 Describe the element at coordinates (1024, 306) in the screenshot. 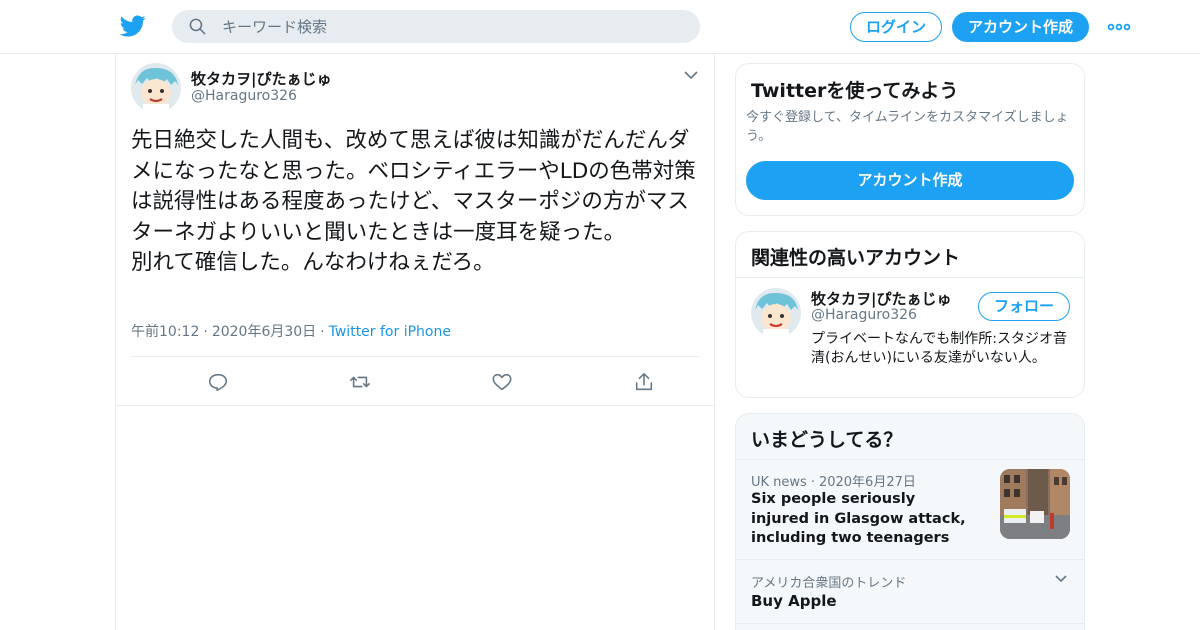

I see `follow-button: フォロー` at that location.